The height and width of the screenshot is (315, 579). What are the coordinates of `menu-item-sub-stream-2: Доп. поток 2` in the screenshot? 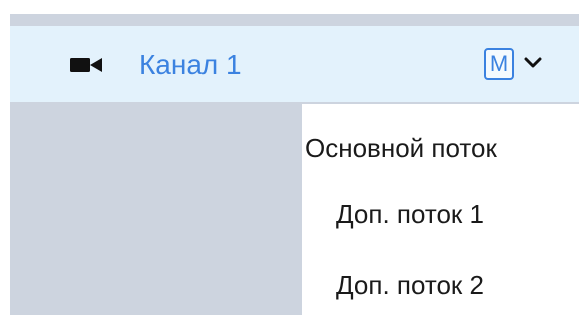 It's located at (410, 285).